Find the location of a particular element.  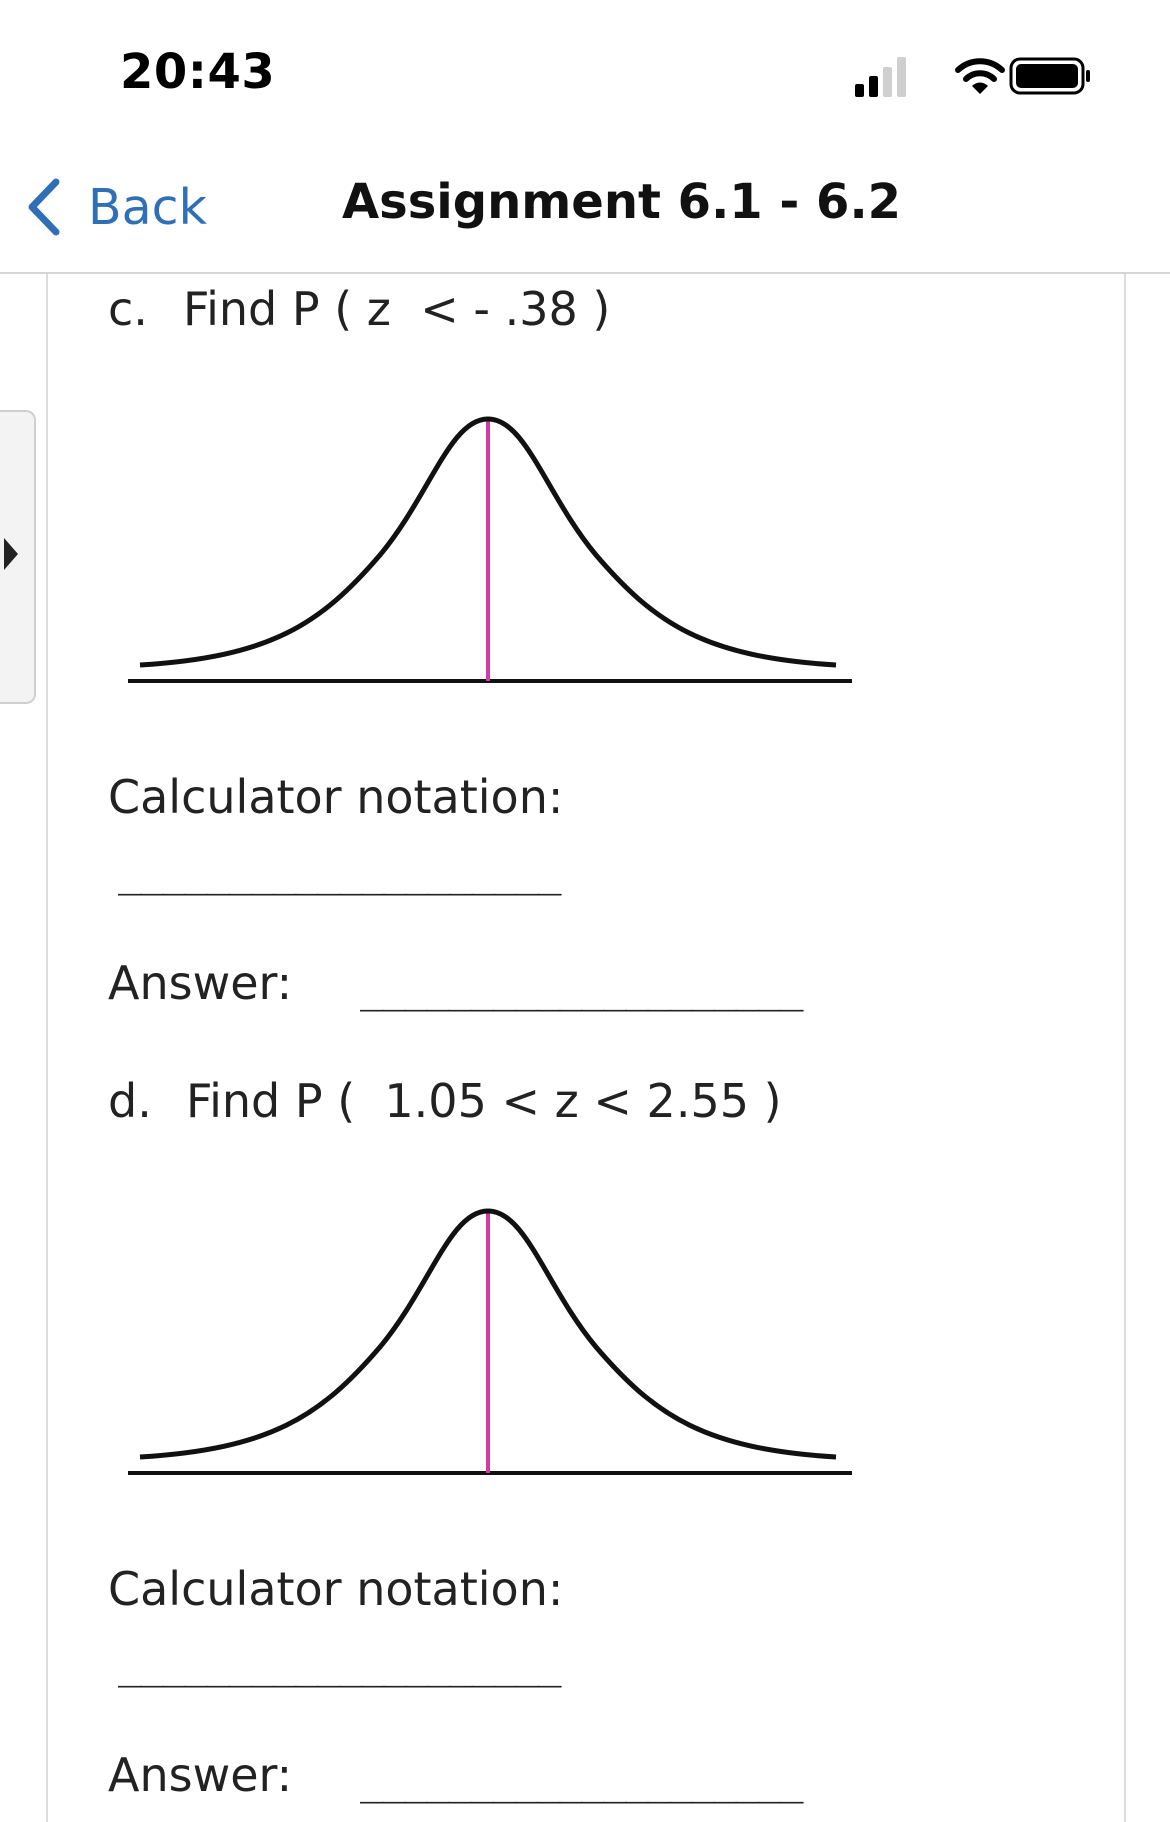

side-panel-toggle is located at coordinates (18, 557).